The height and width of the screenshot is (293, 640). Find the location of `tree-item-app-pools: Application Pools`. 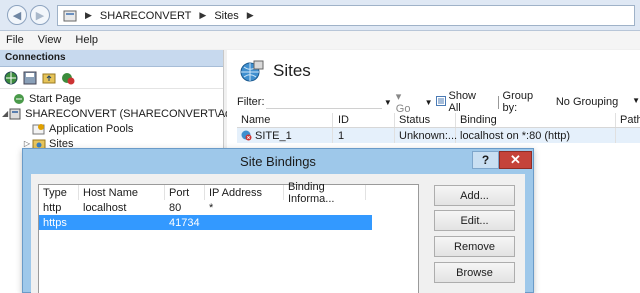

tree-item-app-pools: Application Pools is located at coordinates (111, 128).